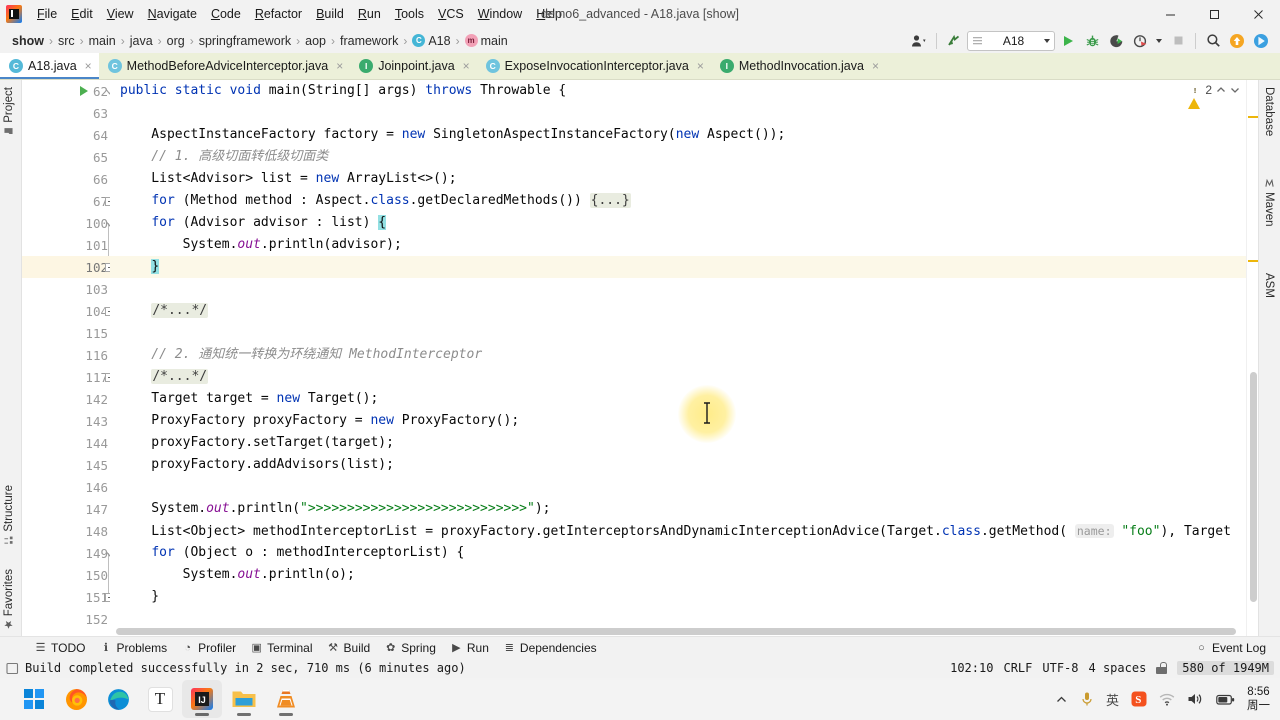  I want to click on indent-setting: 4 spaces, so click(1118, 668).